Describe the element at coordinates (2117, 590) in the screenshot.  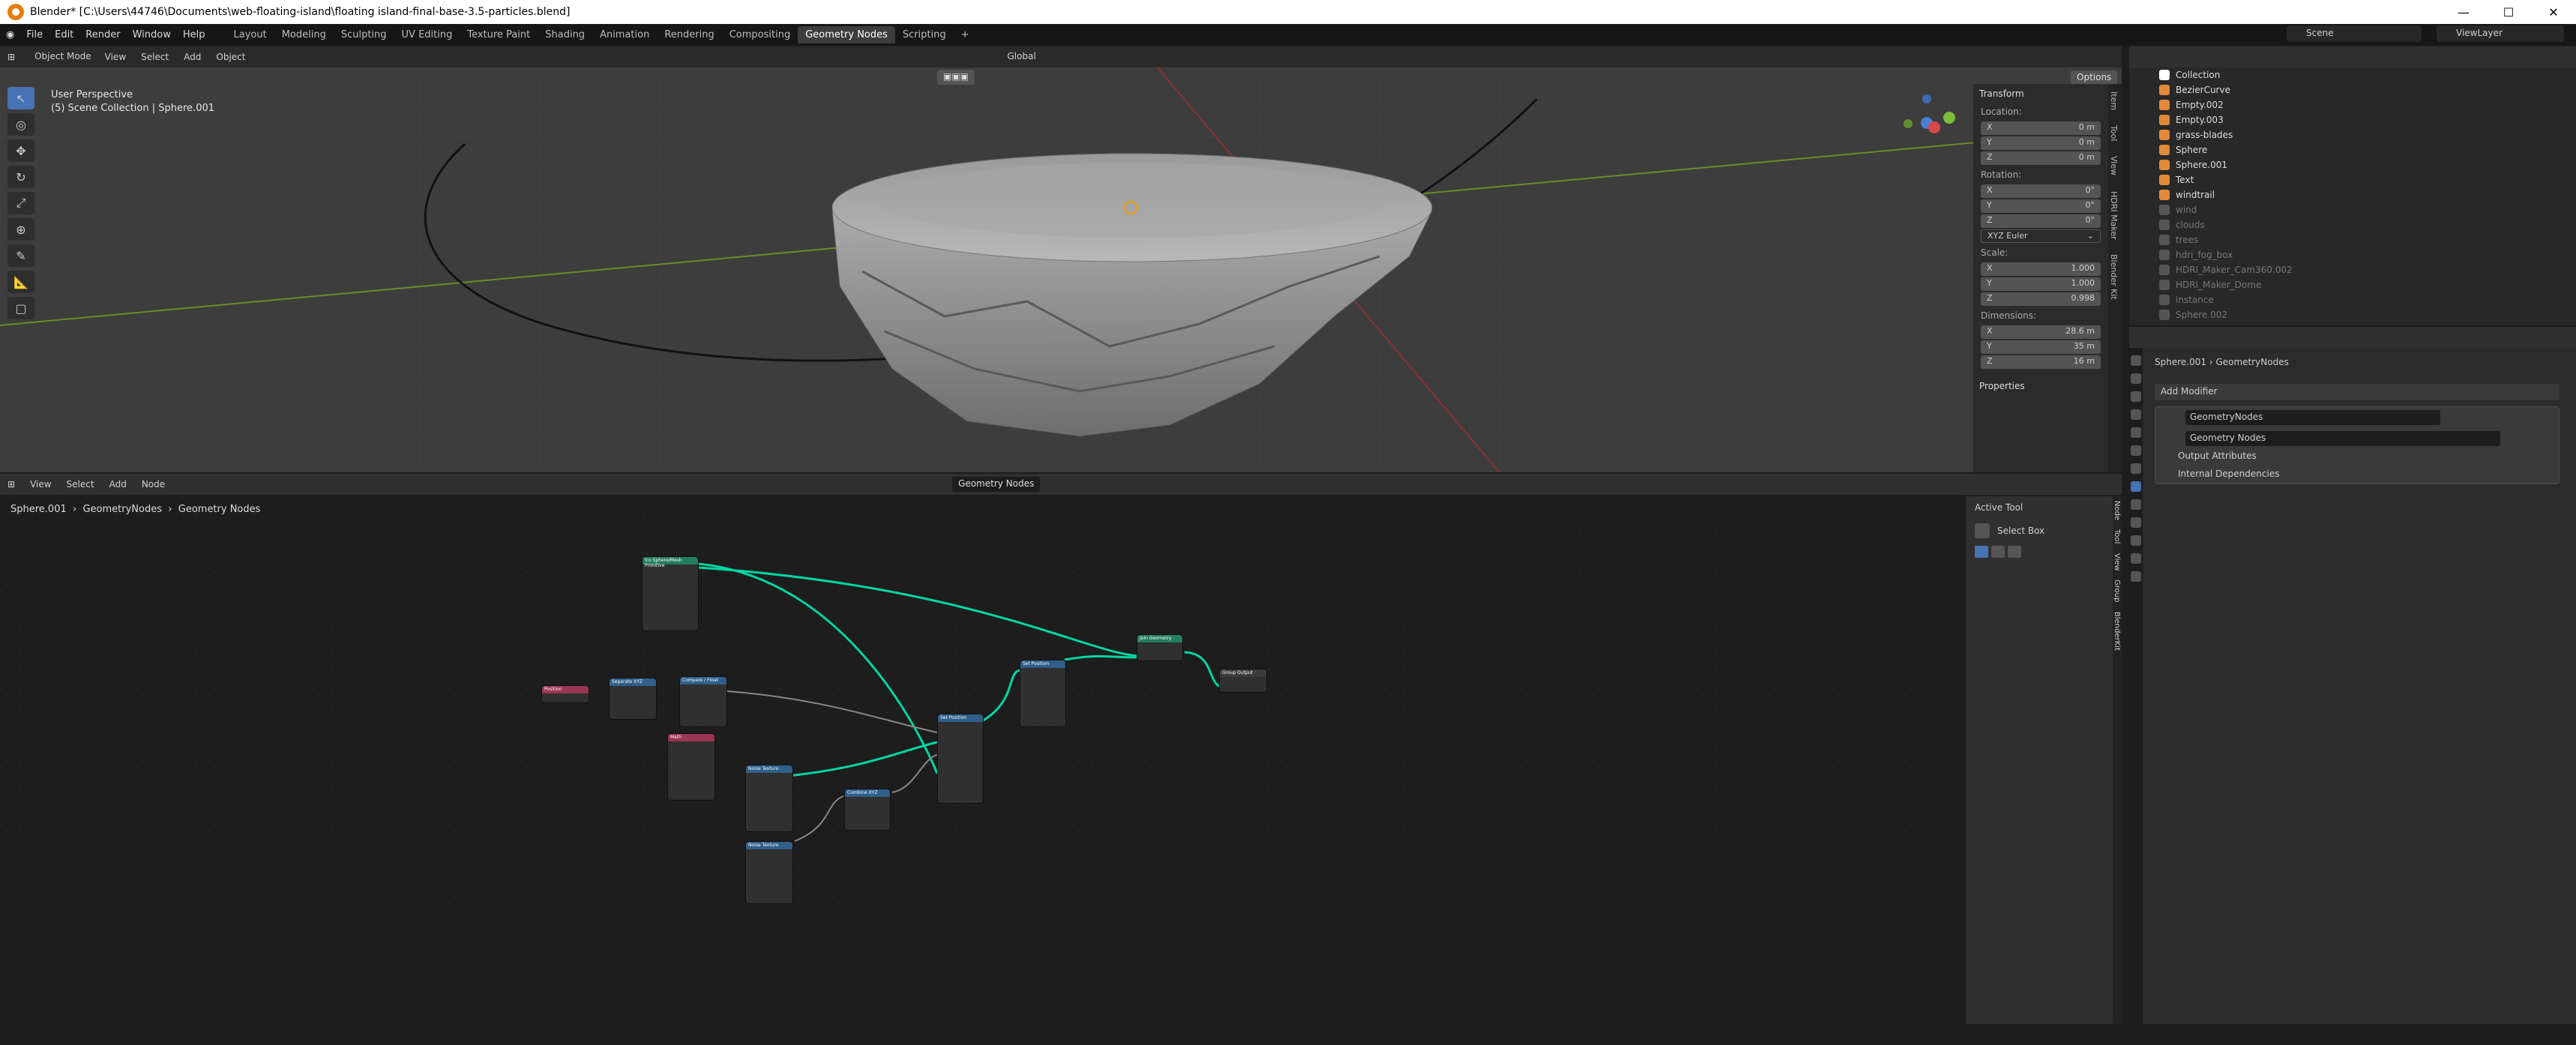
I see `tab-group: Group` at that location.